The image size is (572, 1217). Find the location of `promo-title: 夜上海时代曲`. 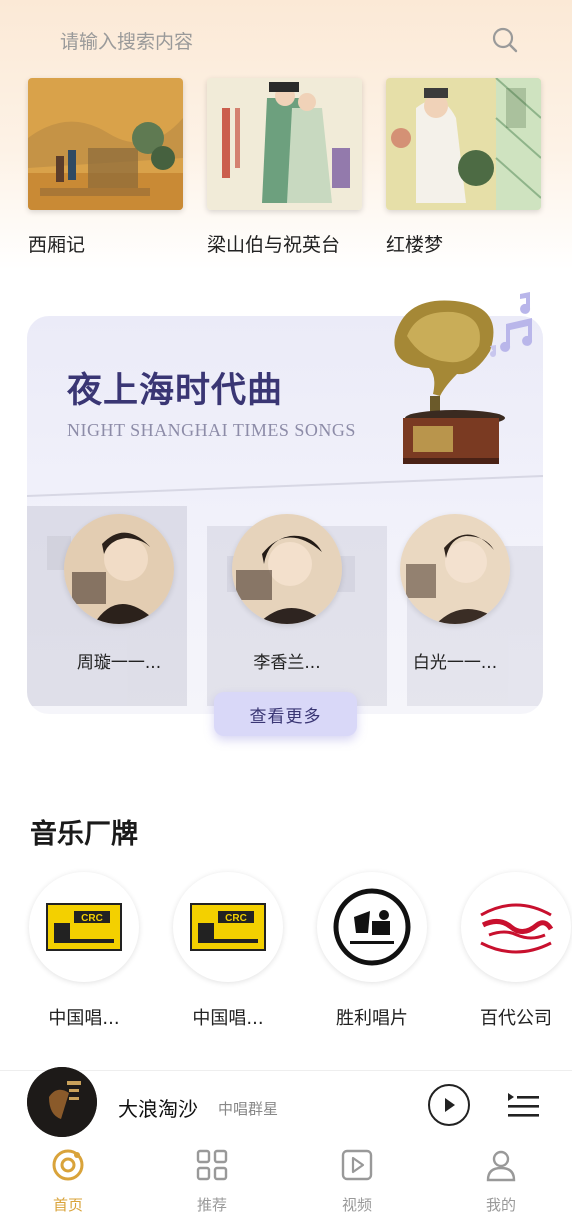

promo-title: 夜上海时代曲 is located at coordinates (175, 390).